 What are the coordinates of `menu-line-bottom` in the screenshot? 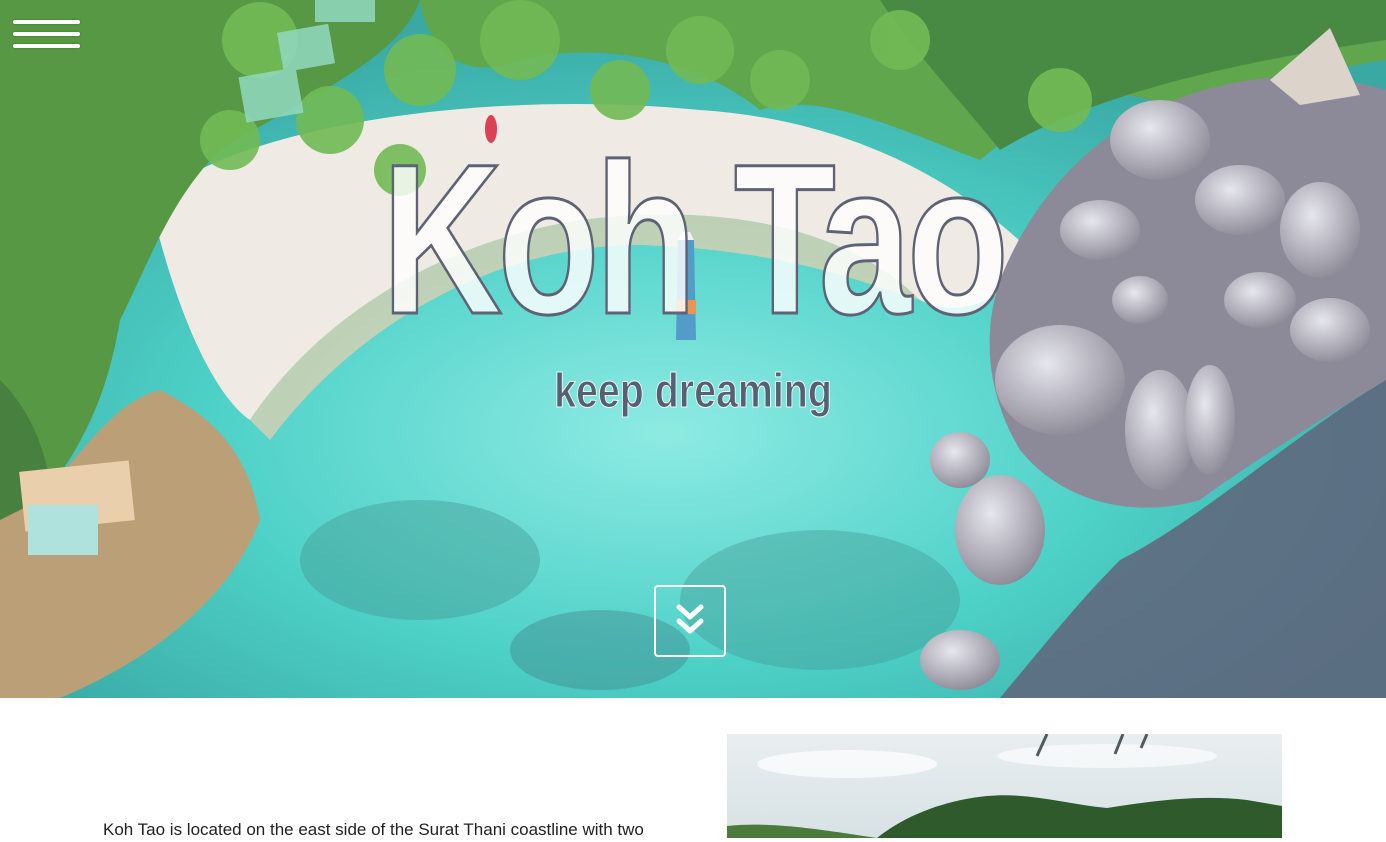 It's located at (46, 46).